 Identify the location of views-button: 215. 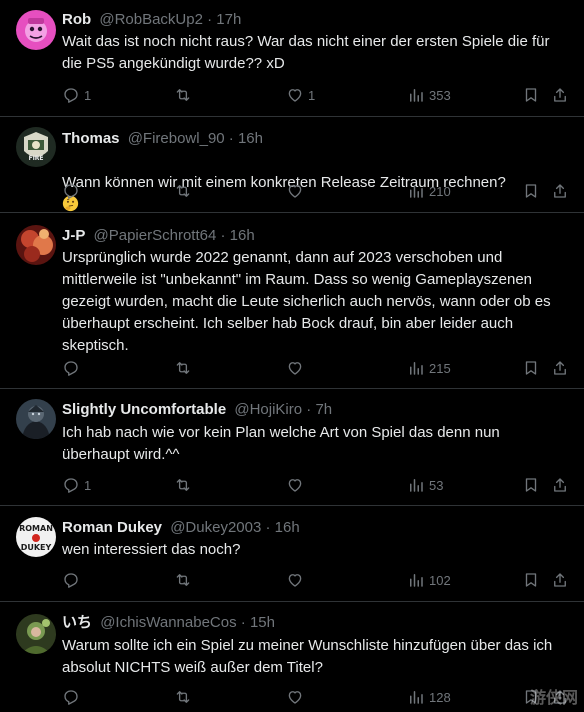
(429, 368).